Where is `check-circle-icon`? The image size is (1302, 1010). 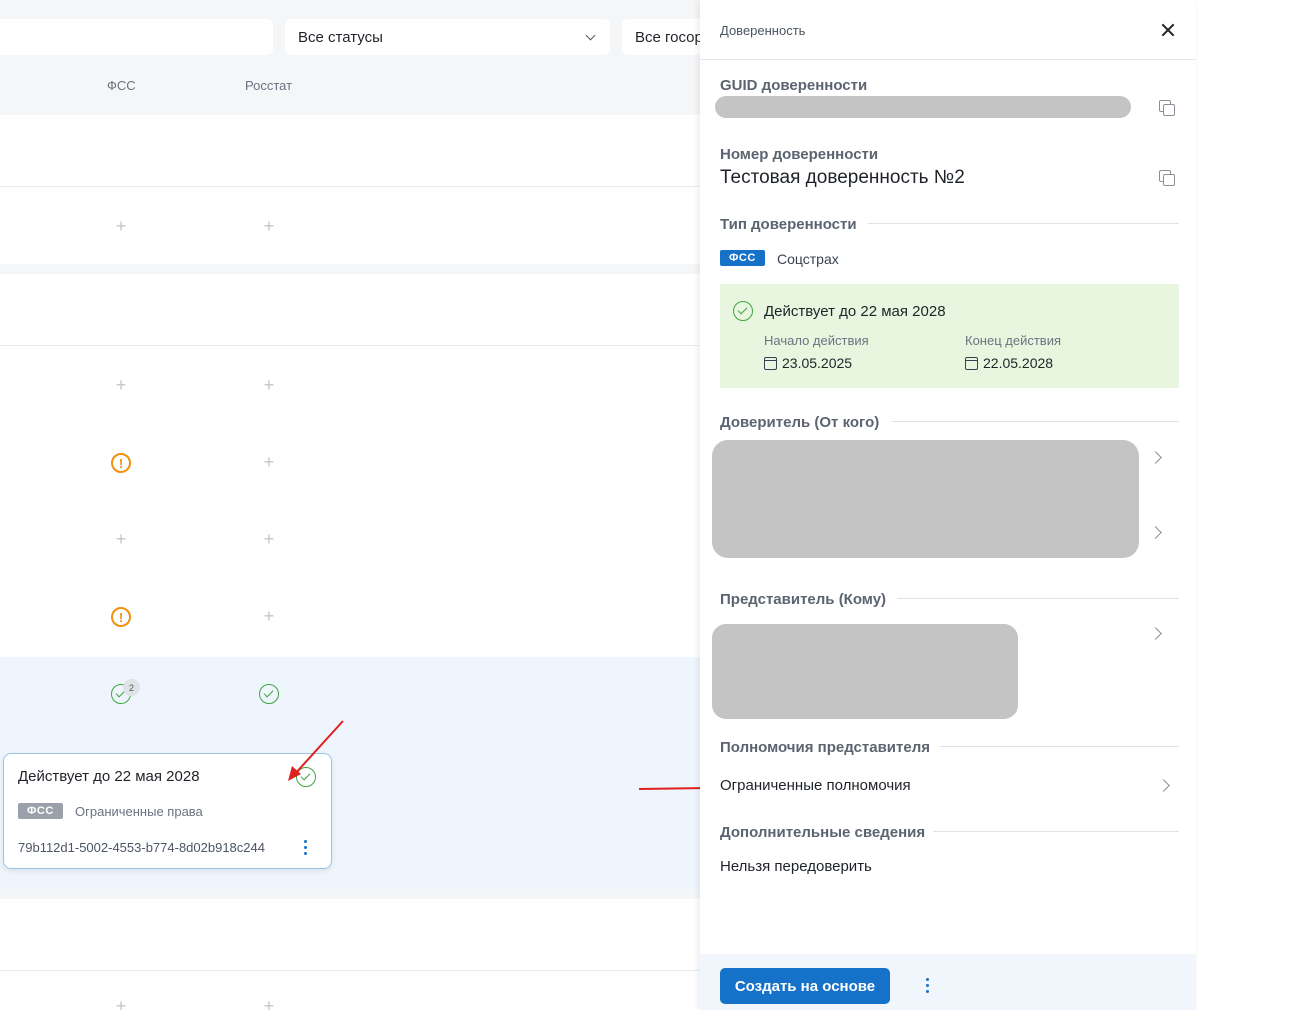
check-circle-icon is located at coordinates (743, 311).